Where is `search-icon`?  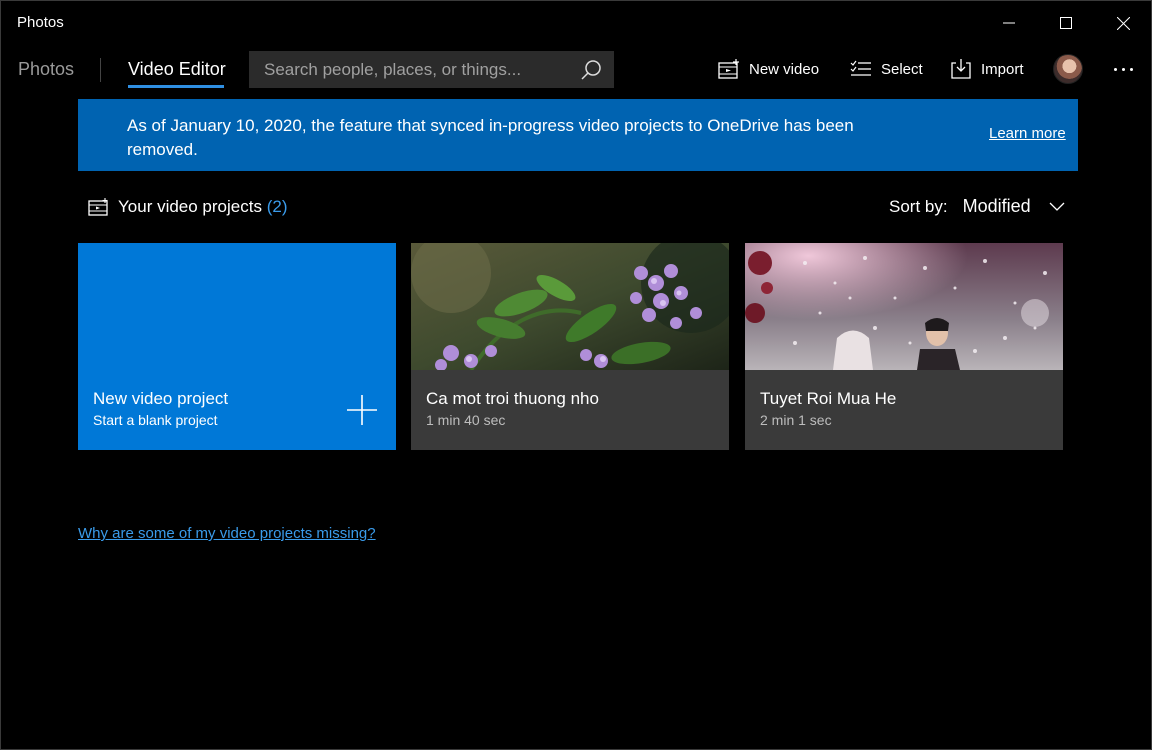 search-icon is located at coordinates (591, 69).